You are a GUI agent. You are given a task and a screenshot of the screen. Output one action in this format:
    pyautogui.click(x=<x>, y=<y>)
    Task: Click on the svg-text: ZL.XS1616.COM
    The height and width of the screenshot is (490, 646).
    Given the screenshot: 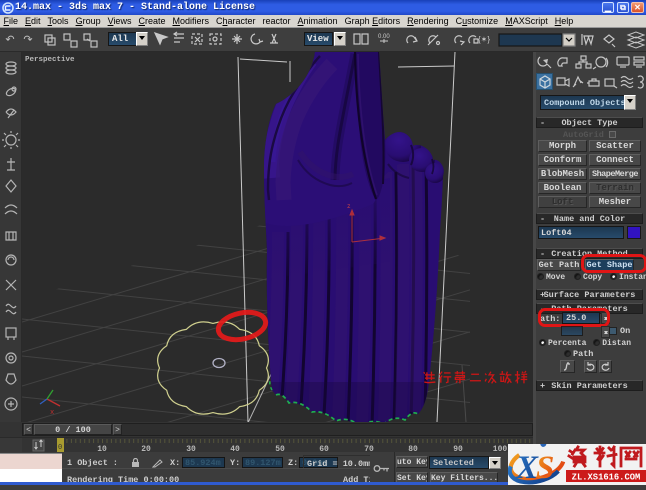 What is the action you would take?
    pyautogui.click(x=606, y=478)
    